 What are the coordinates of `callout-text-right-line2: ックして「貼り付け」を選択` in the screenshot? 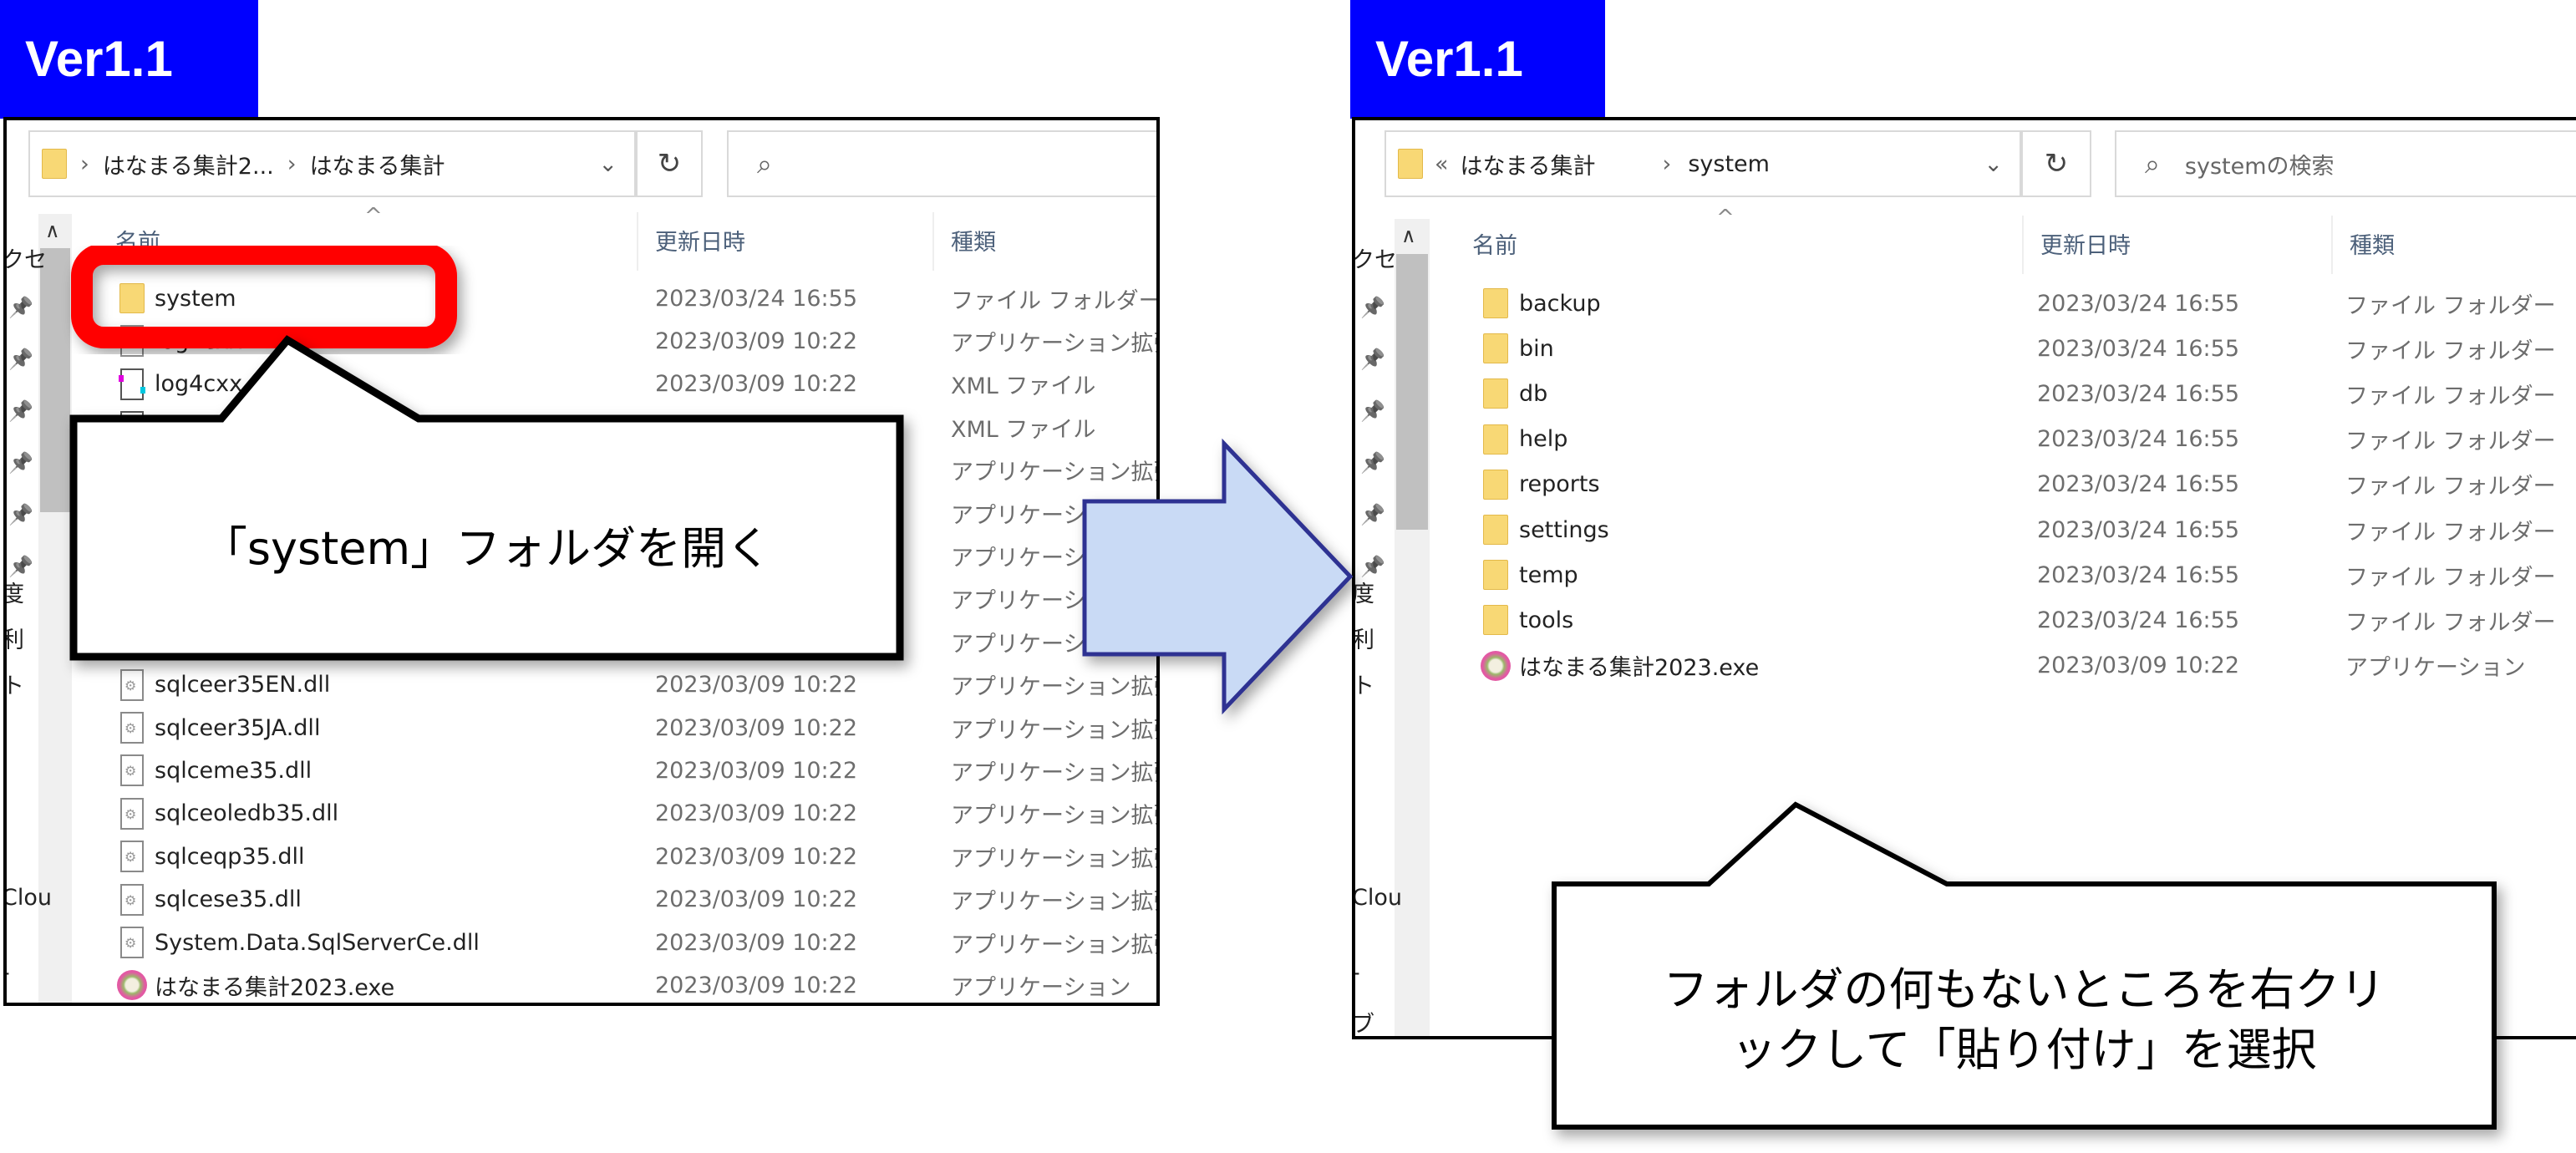 It's located at (2024, 1049).